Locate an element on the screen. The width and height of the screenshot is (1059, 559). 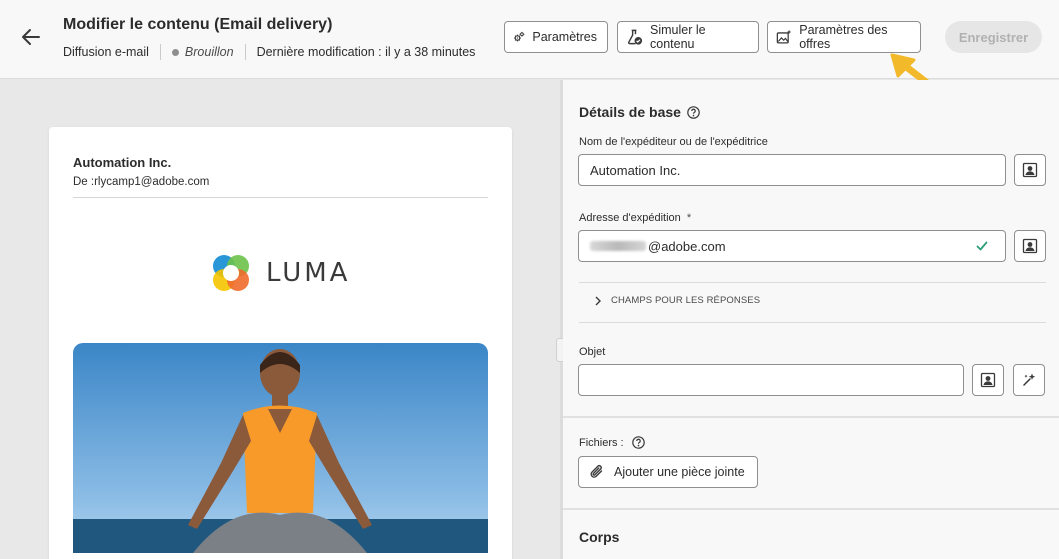
status-badge: Brouillon is located at coordinates (209, 52).